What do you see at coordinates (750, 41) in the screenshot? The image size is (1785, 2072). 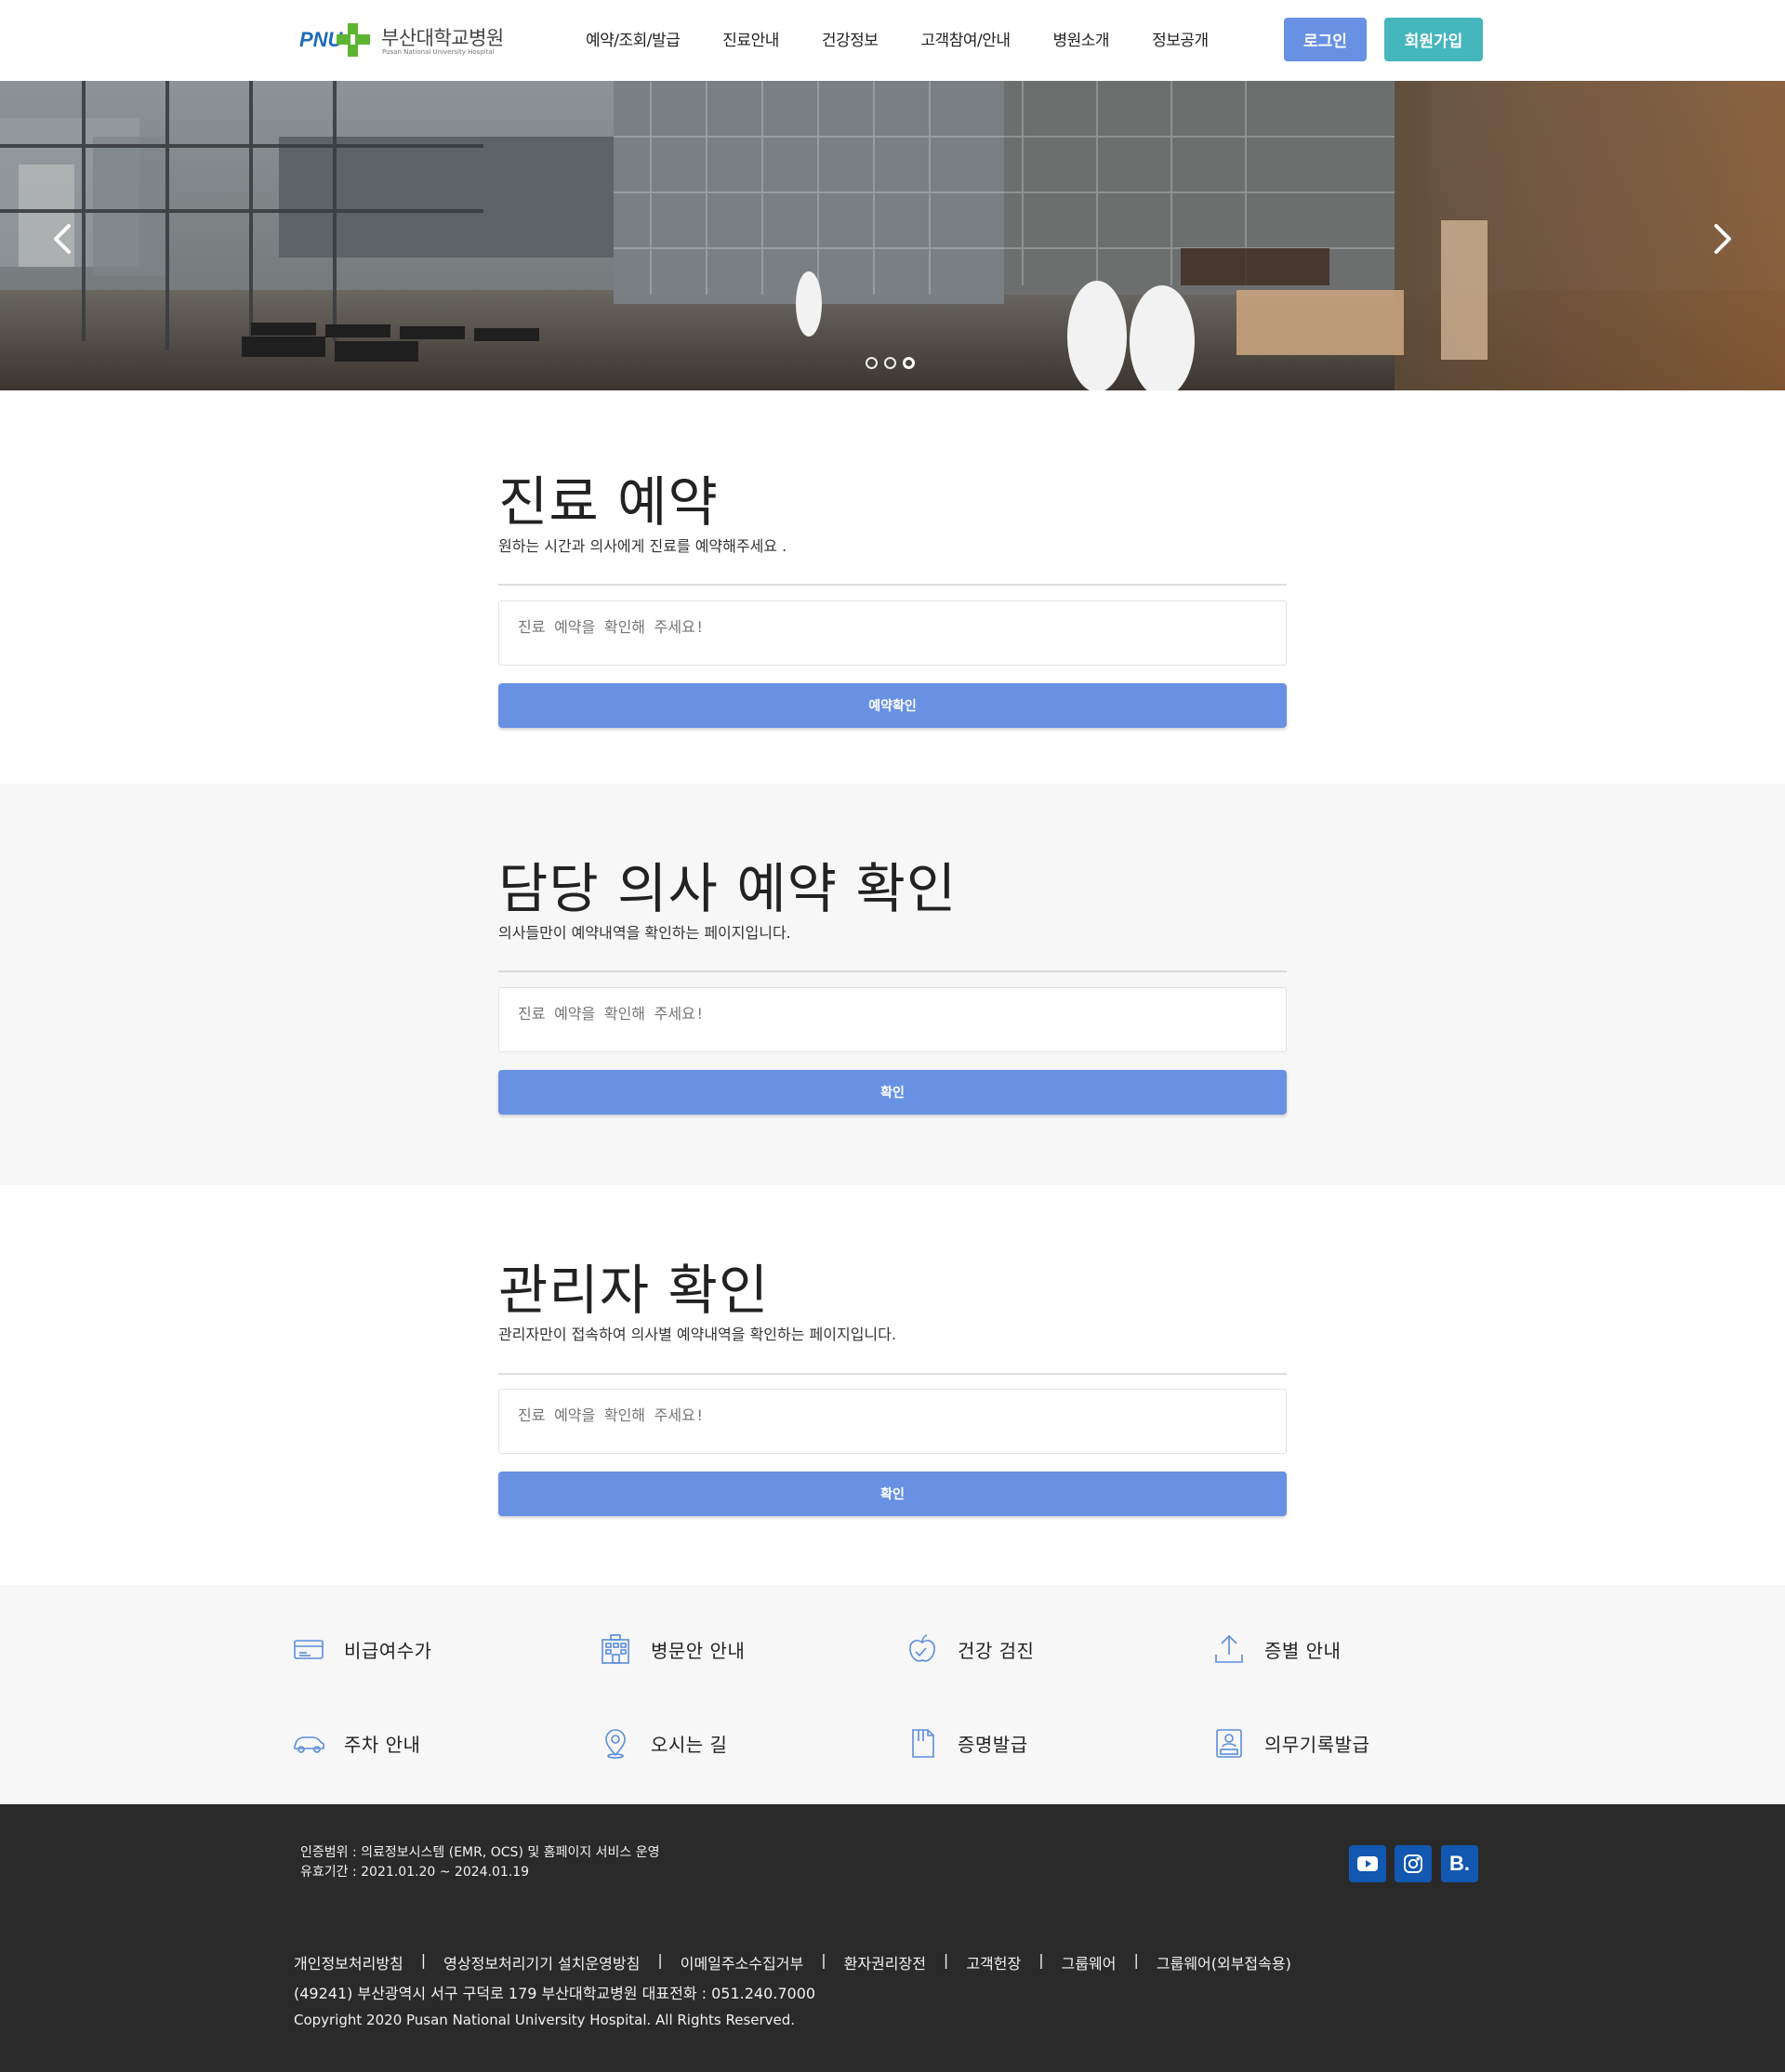 I see `nav-item-treatment: 진료안내` at bounding box center [750, 41].